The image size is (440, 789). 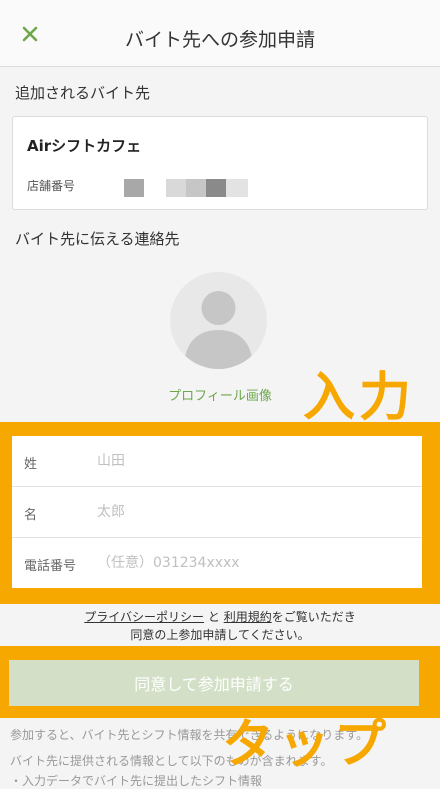 I want to click on last-name-row: 姓, so click(x=217, y=461).